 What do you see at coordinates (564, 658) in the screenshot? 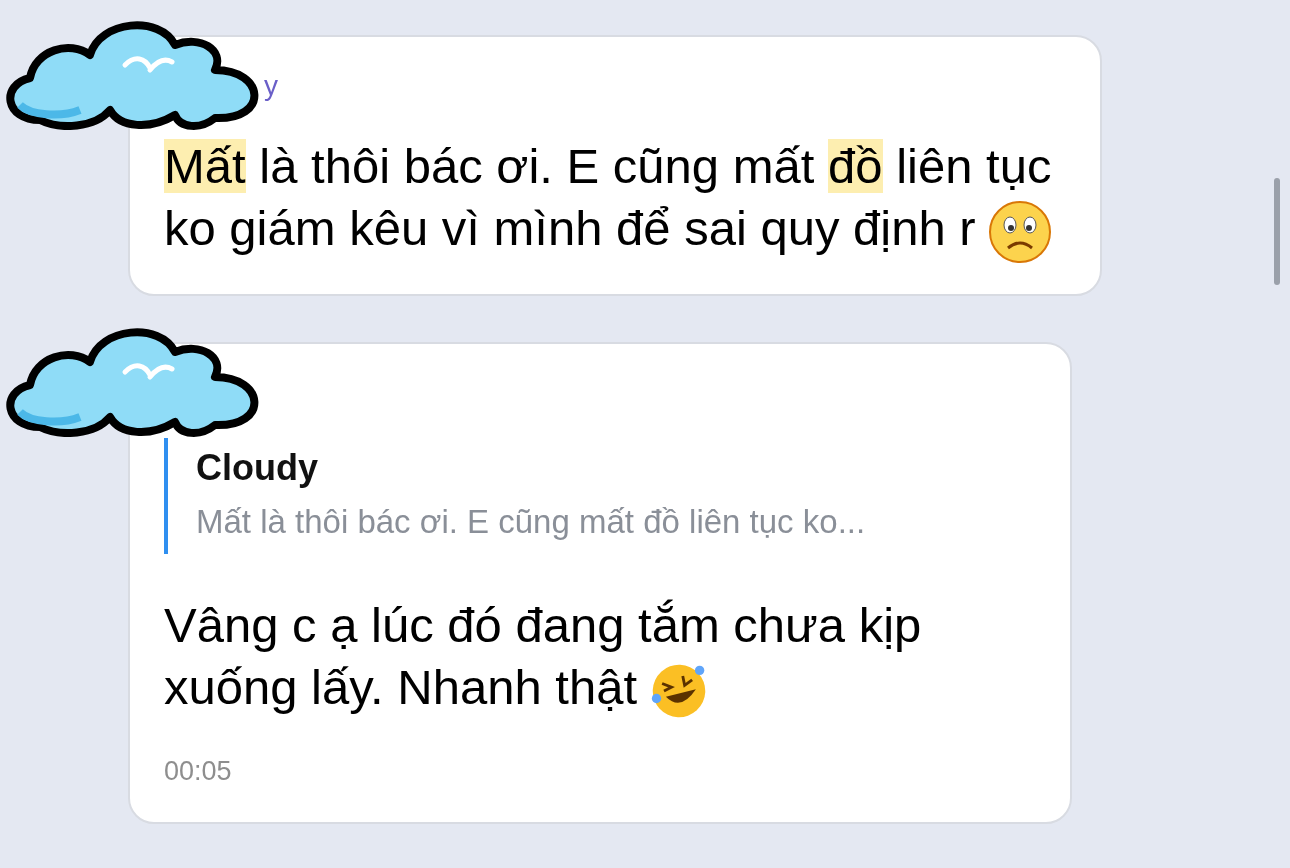
I see `message-text: Vâng c ạ lúc đó đang tắm chưa kịp xuống lấy. Nhanh thật` at bounding box center [564, 658].